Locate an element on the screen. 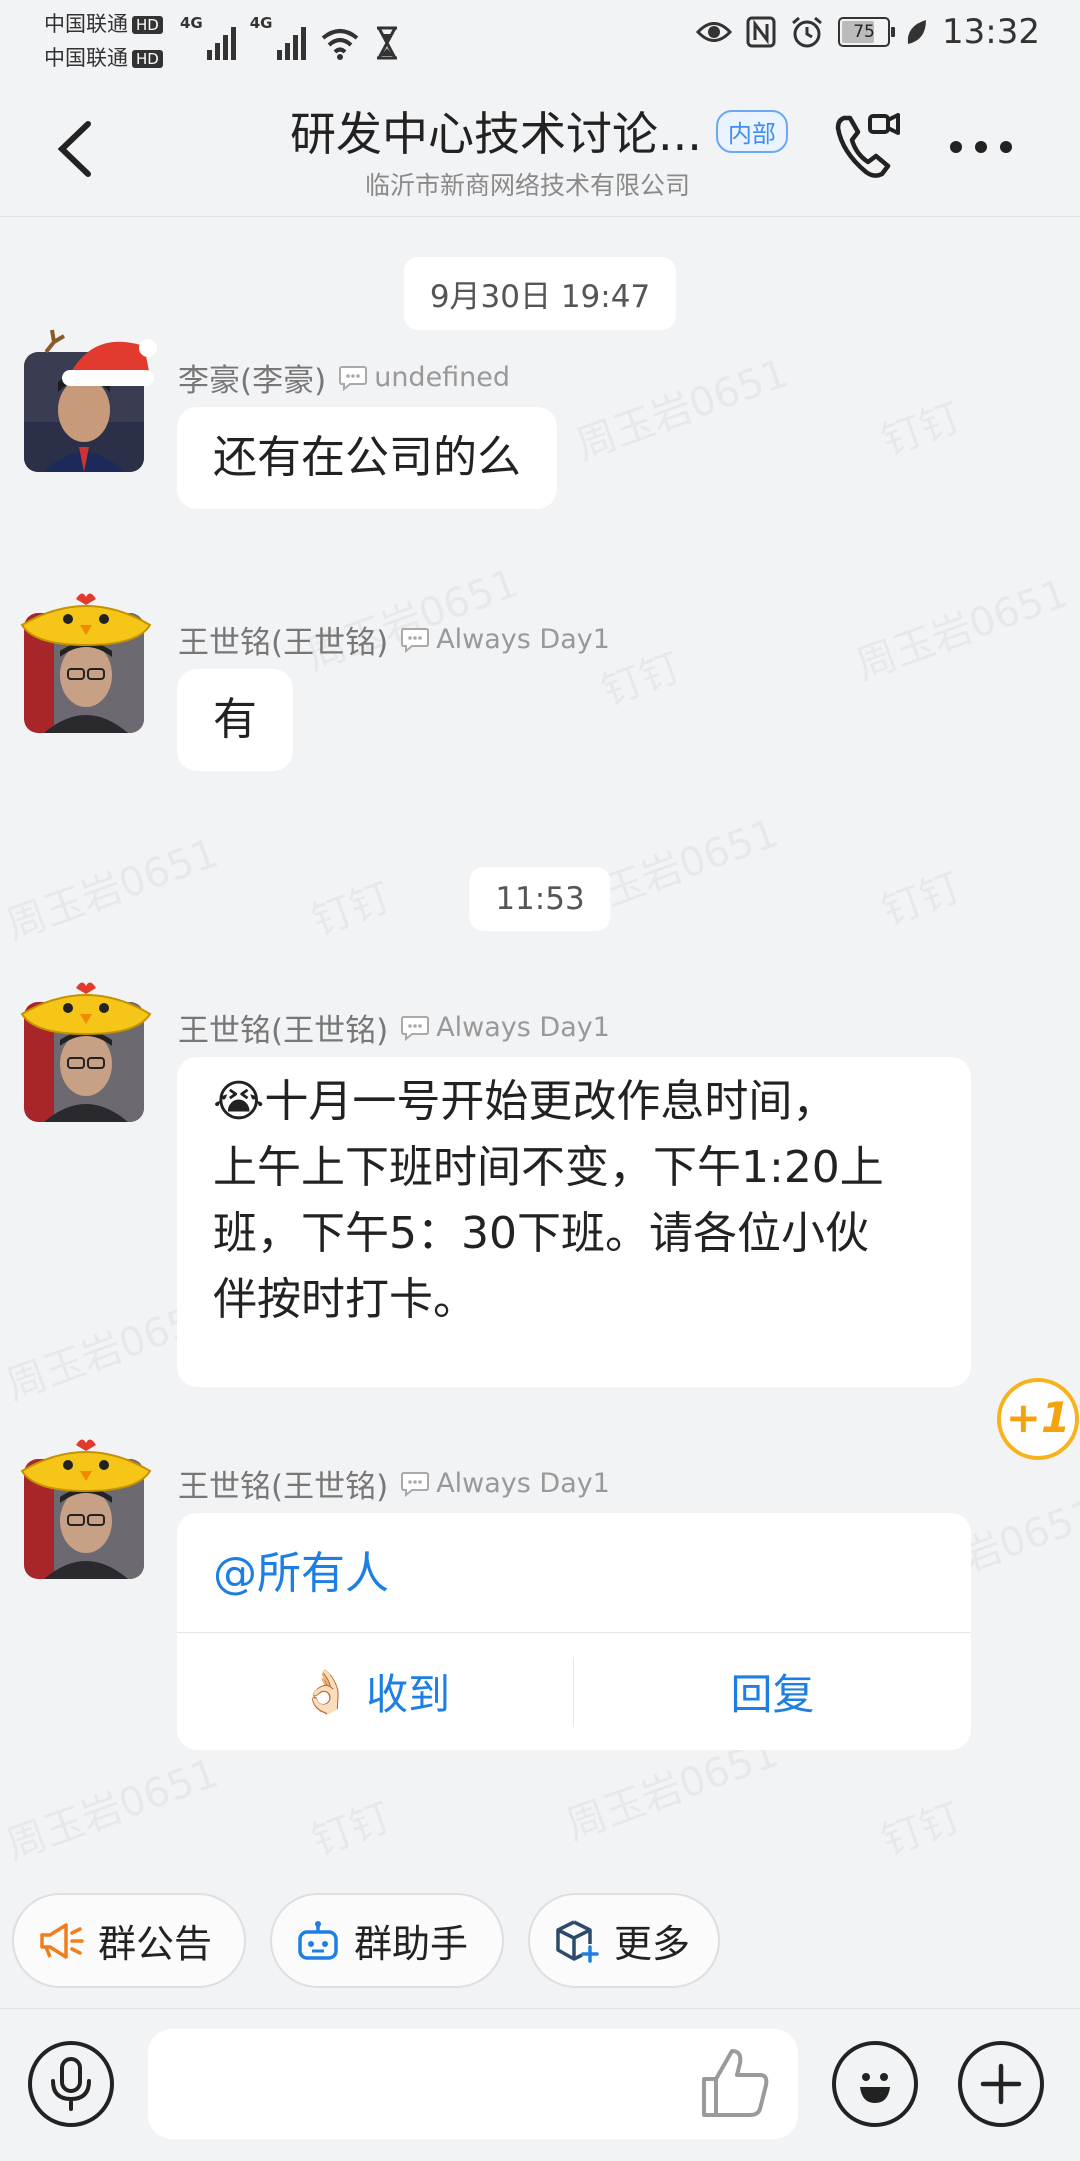 The height and width of the screenshot is (2161, 1080). internal-badge: 内部 is located at coordinates (751, 131).